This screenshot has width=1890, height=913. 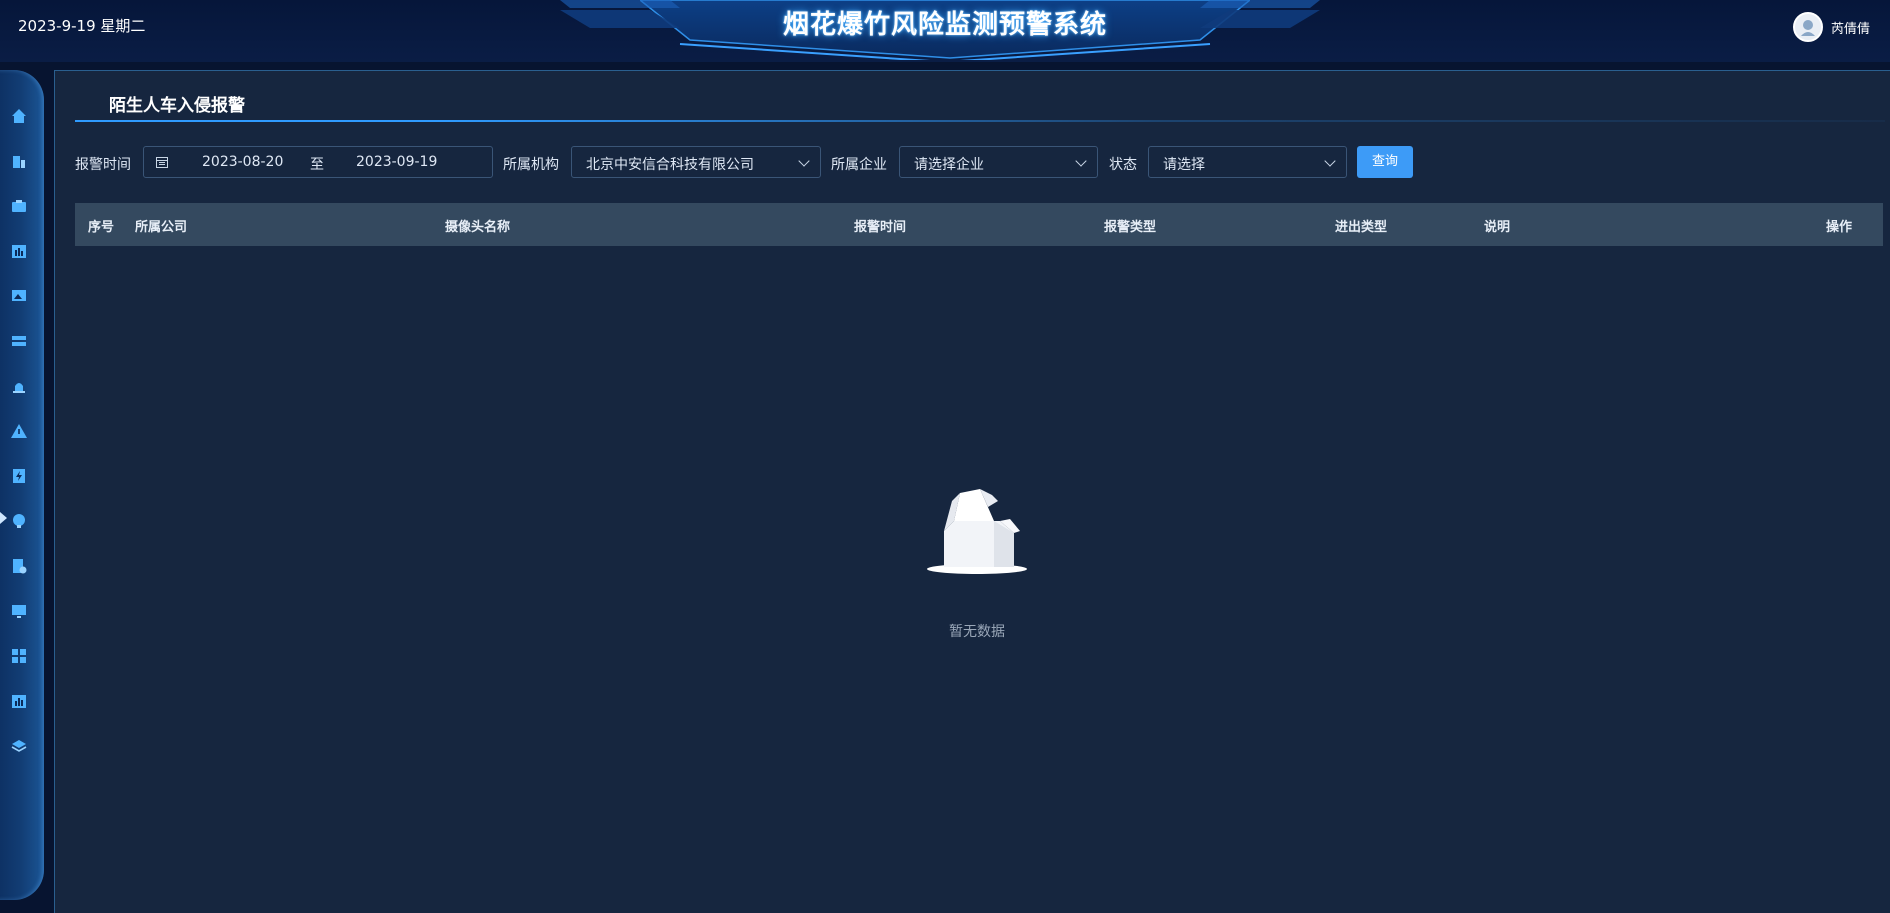 I want to click on alarm-light-icon, so click(x=19, y=386).